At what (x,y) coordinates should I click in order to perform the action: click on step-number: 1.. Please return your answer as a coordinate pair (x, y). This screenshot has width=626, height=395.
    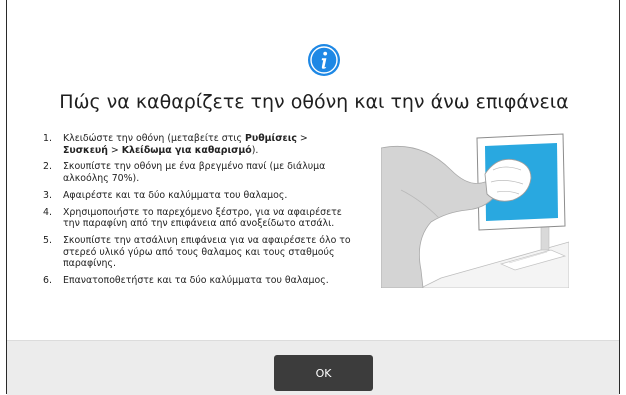
    Looking at the image, I should click on (47, 138).